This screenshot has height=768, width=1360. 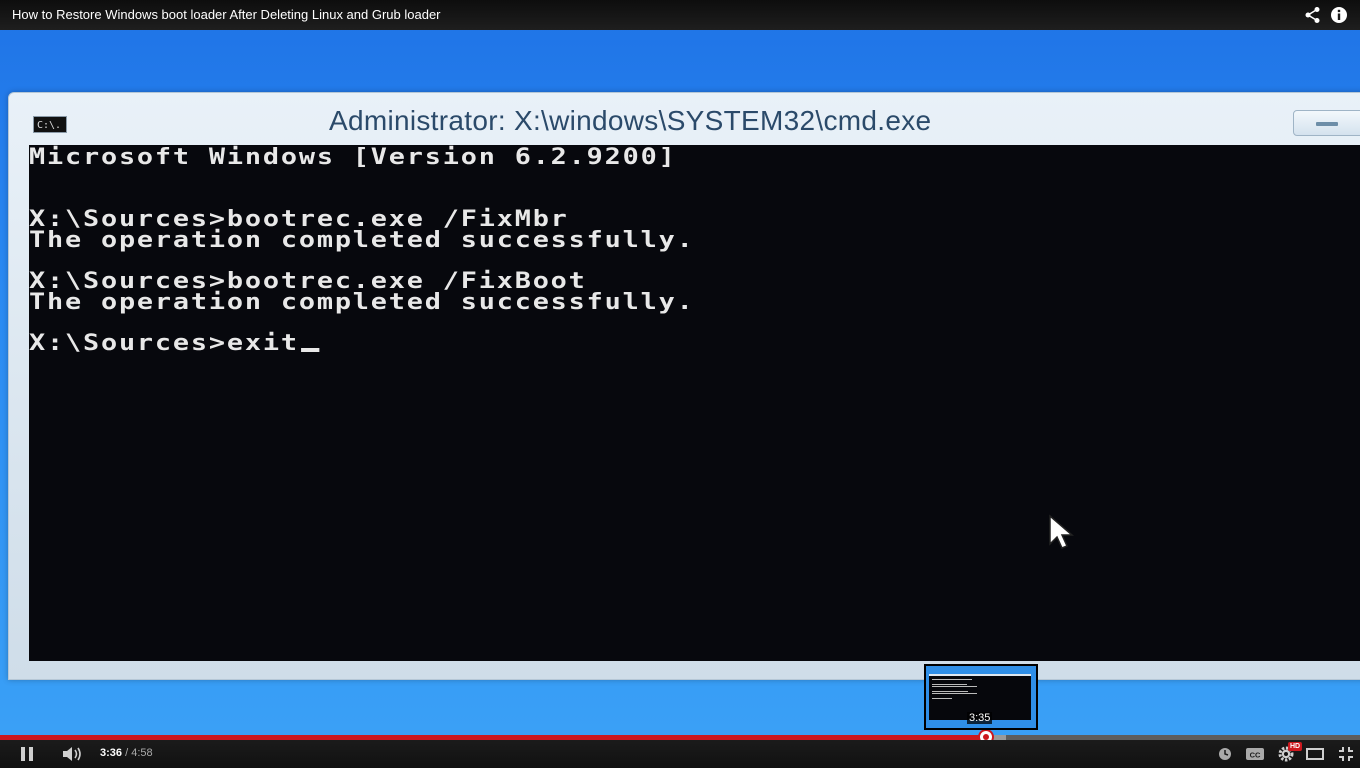 I want to click on time-display: 3:36 / 4:58, so click(x=126, y=753).